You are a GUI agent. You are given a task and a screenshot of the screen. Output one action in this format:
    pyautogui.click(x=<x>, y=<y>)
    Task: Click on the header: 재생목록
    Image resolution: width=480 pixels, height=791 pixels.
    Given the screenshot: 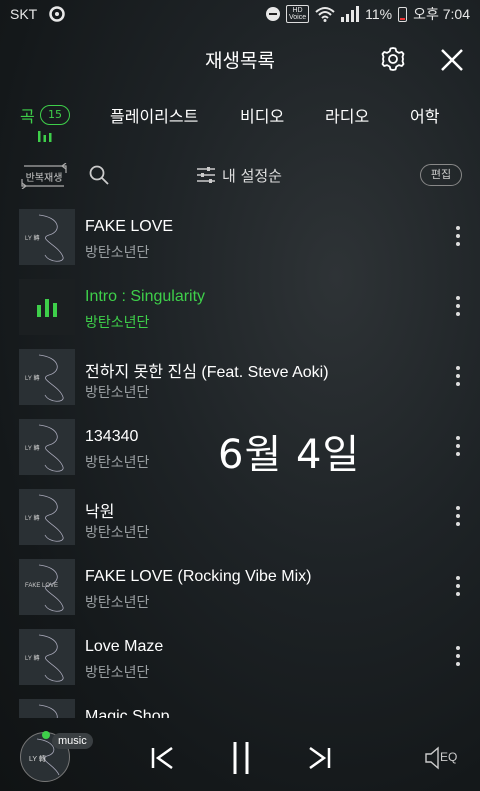 What is the action you would take?
    pyautogui.click(x=240, y=60)
    